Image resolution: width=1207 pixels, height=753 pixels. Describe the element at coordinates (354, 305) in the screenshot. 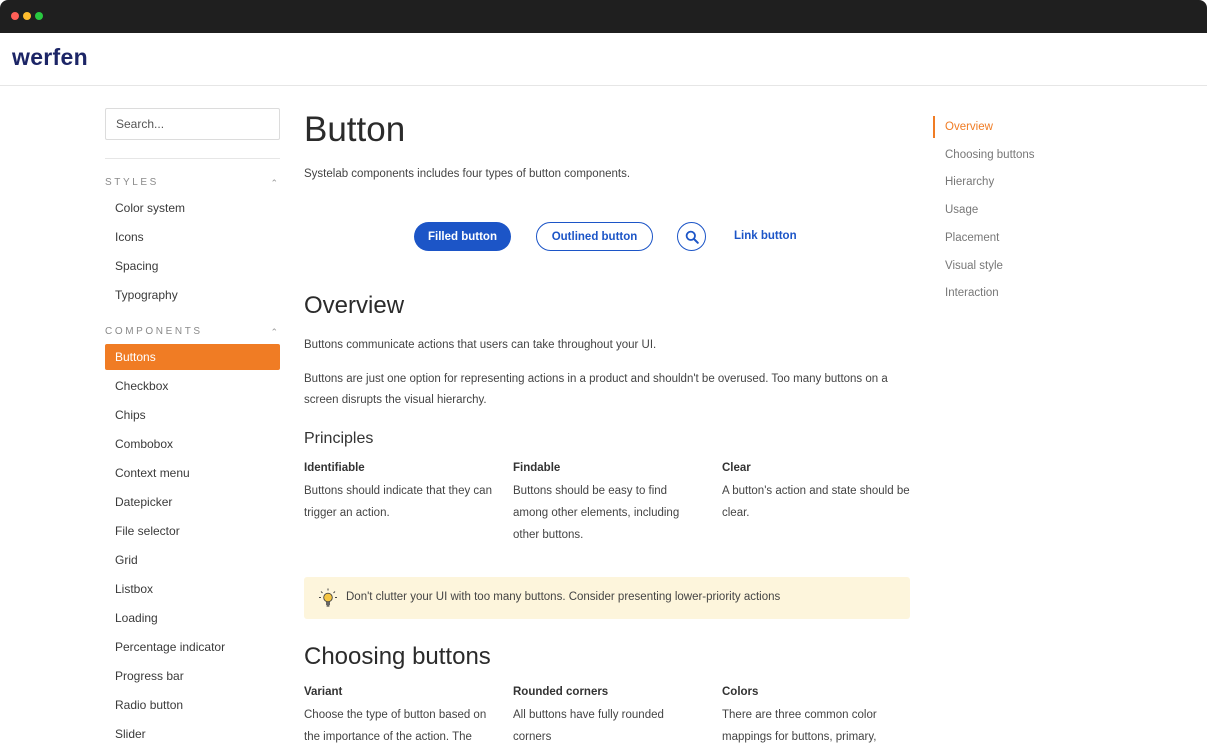

I see `overview-heading: Overview` at that location.